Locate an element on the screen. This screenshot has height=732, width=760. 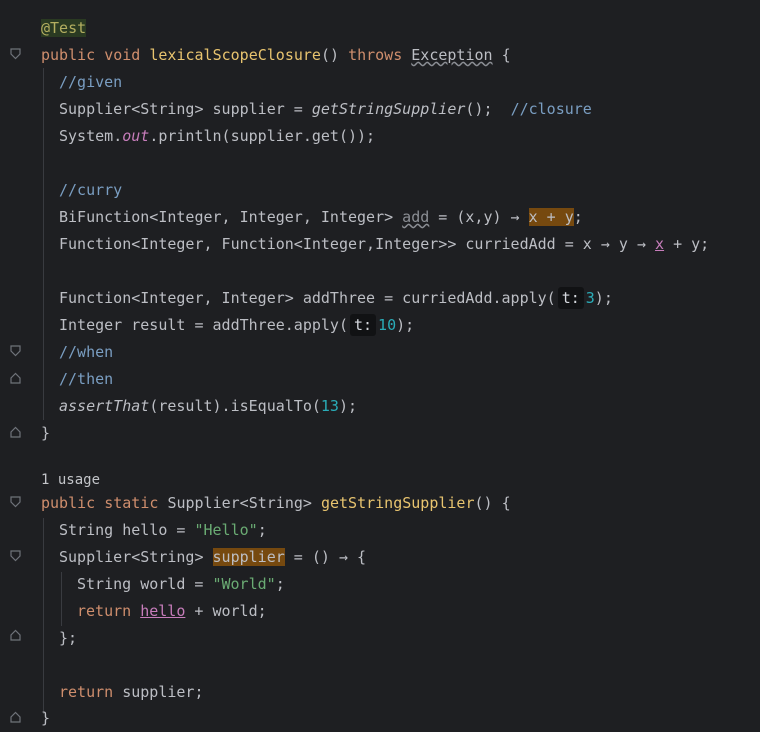
editor-gutter is located at coordinates (15, 365).